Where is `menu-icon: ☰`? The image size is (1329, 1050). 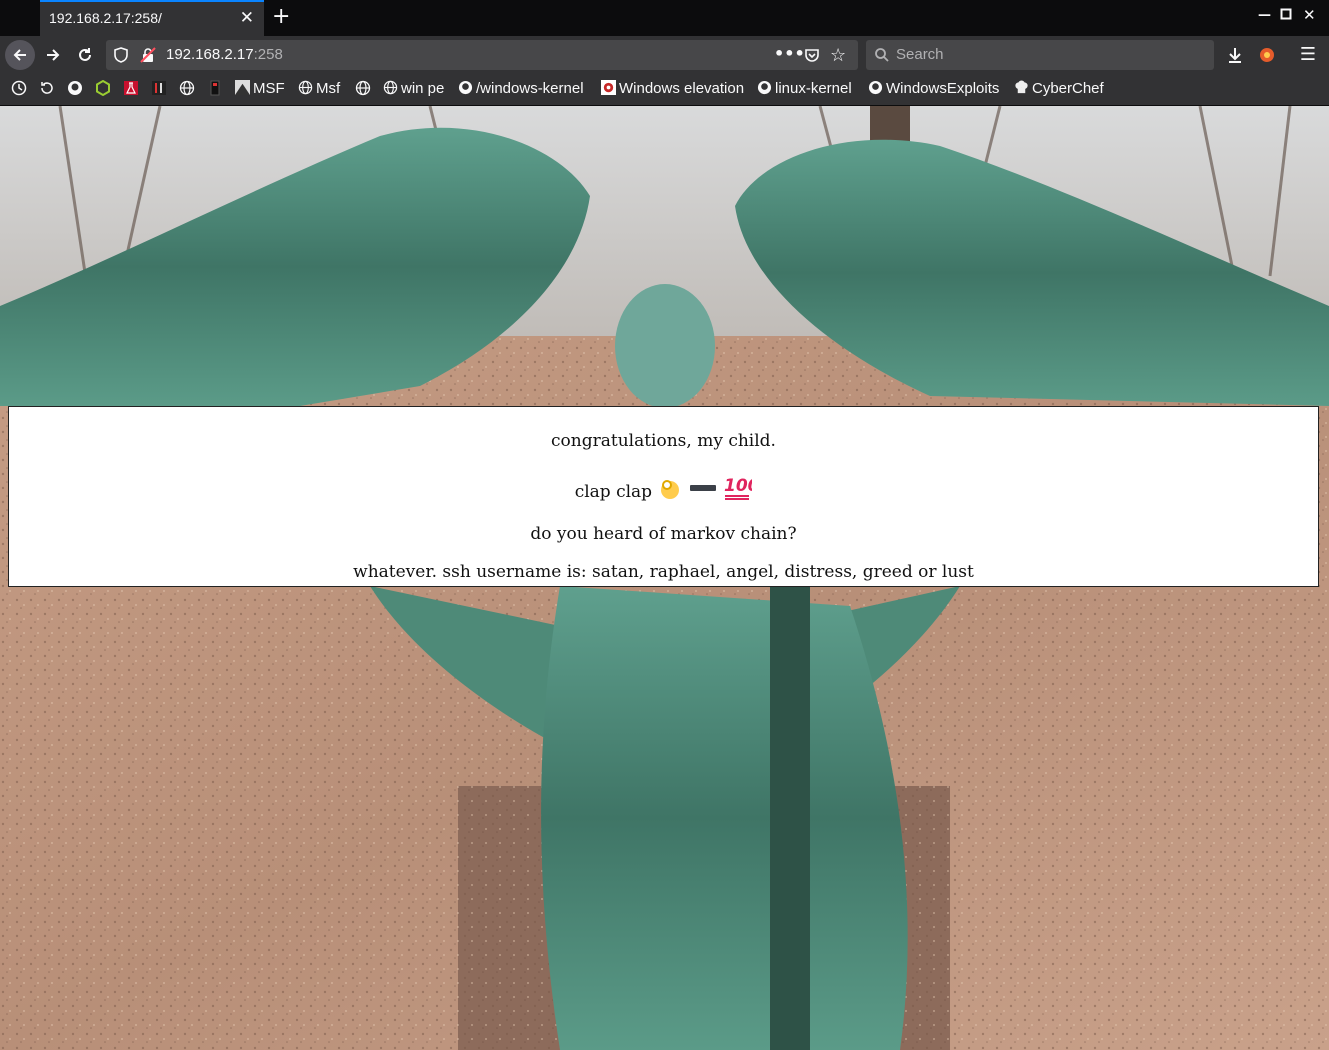 menu-icon: ☰ is located at coordinates (1308, 55).